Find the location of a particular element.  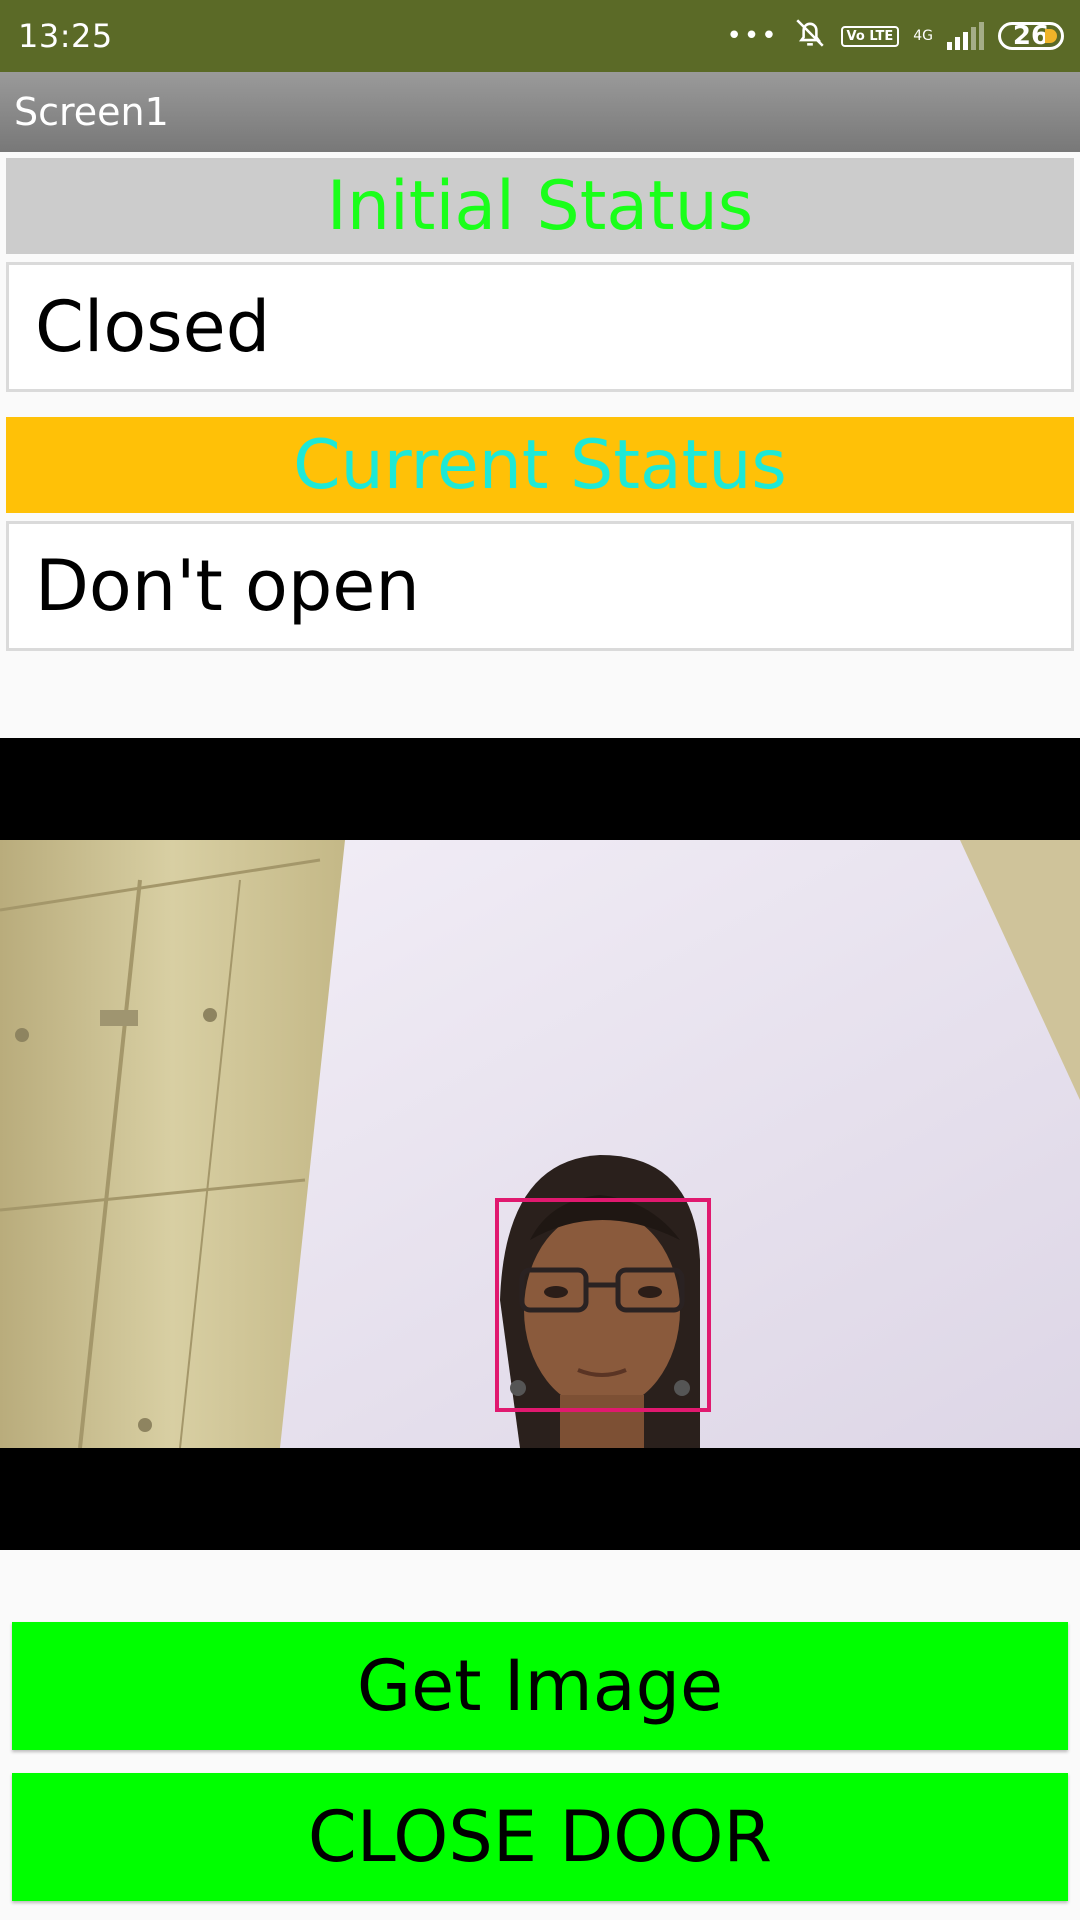

battery-level: 26 is located at coordinates (1031, 36).